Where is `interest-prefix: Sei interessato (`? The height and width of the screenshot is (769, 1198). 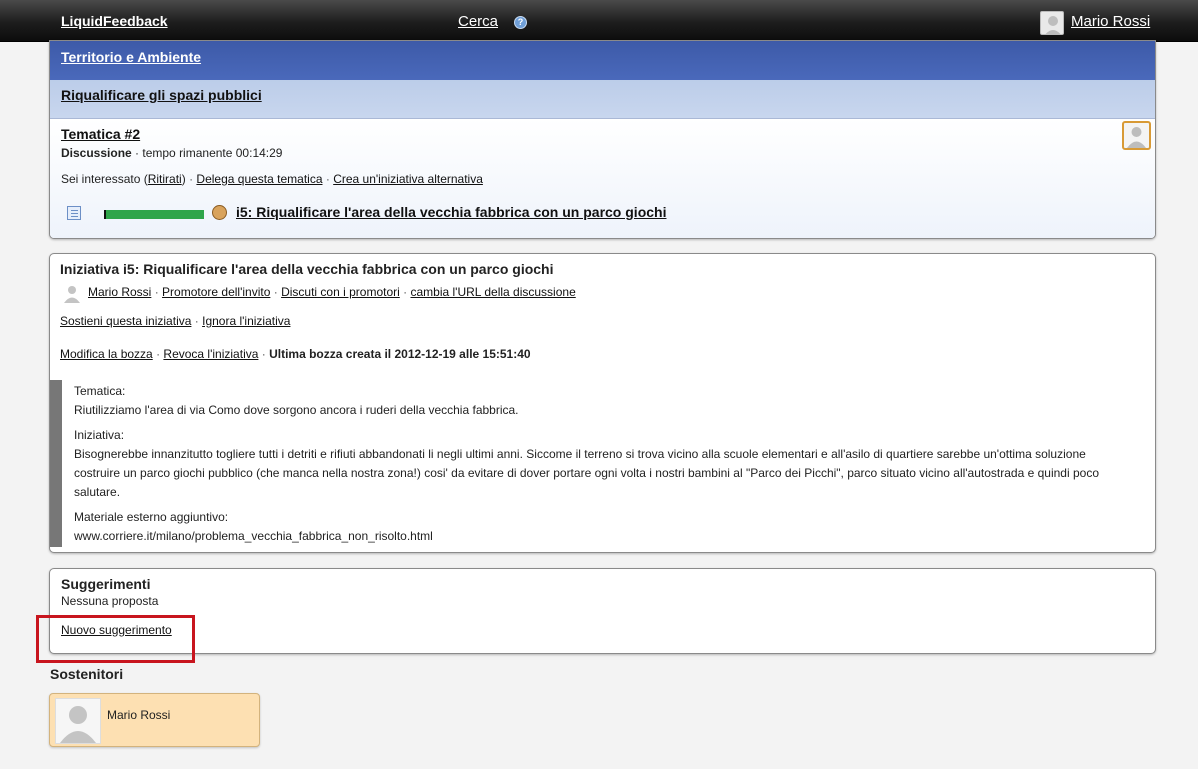
interest-prefix: Sei interessato ( is located at coordinates (104, 179).